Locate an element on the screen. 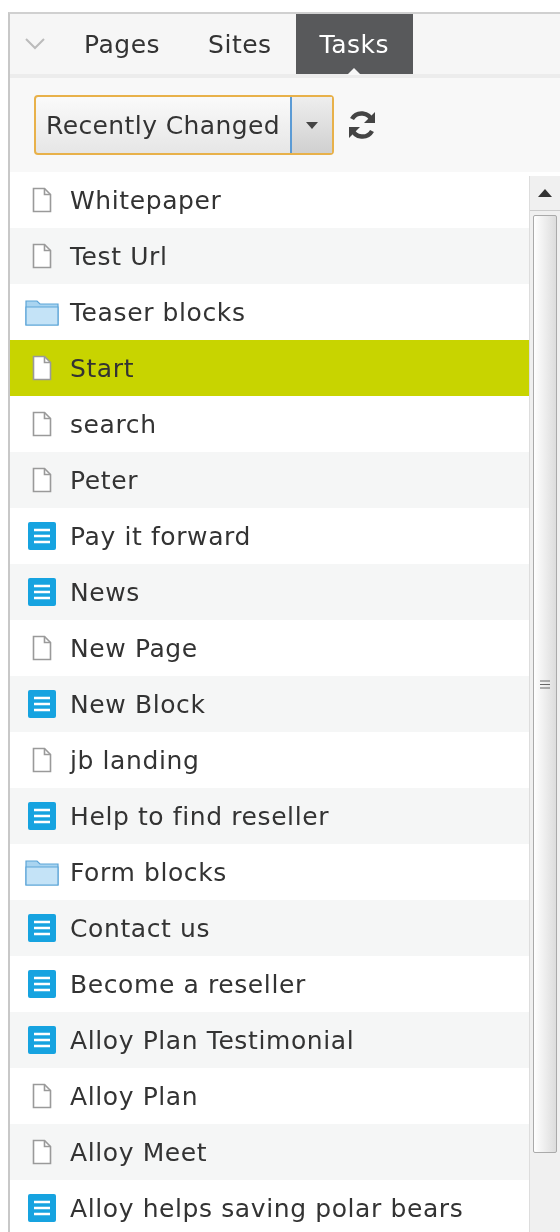  tree-item: Help to find reseller is located at coordinates (269, 816).